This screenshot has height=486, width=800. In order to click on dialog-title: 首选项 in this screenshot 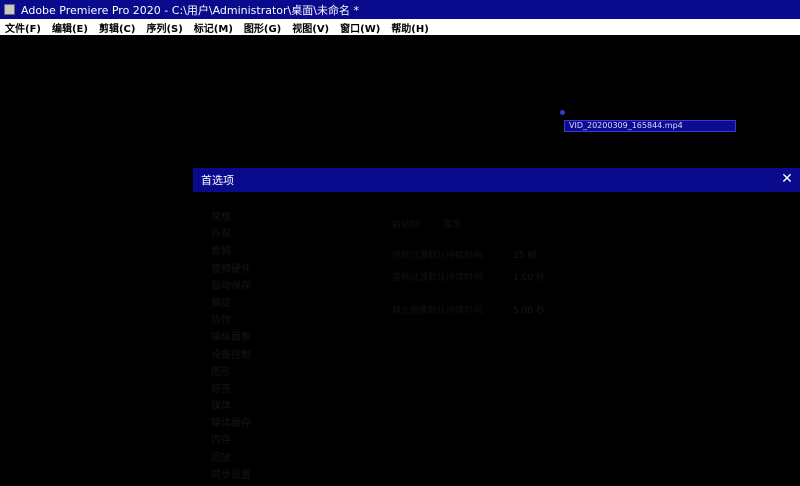, I will do `click(217, 180)`.